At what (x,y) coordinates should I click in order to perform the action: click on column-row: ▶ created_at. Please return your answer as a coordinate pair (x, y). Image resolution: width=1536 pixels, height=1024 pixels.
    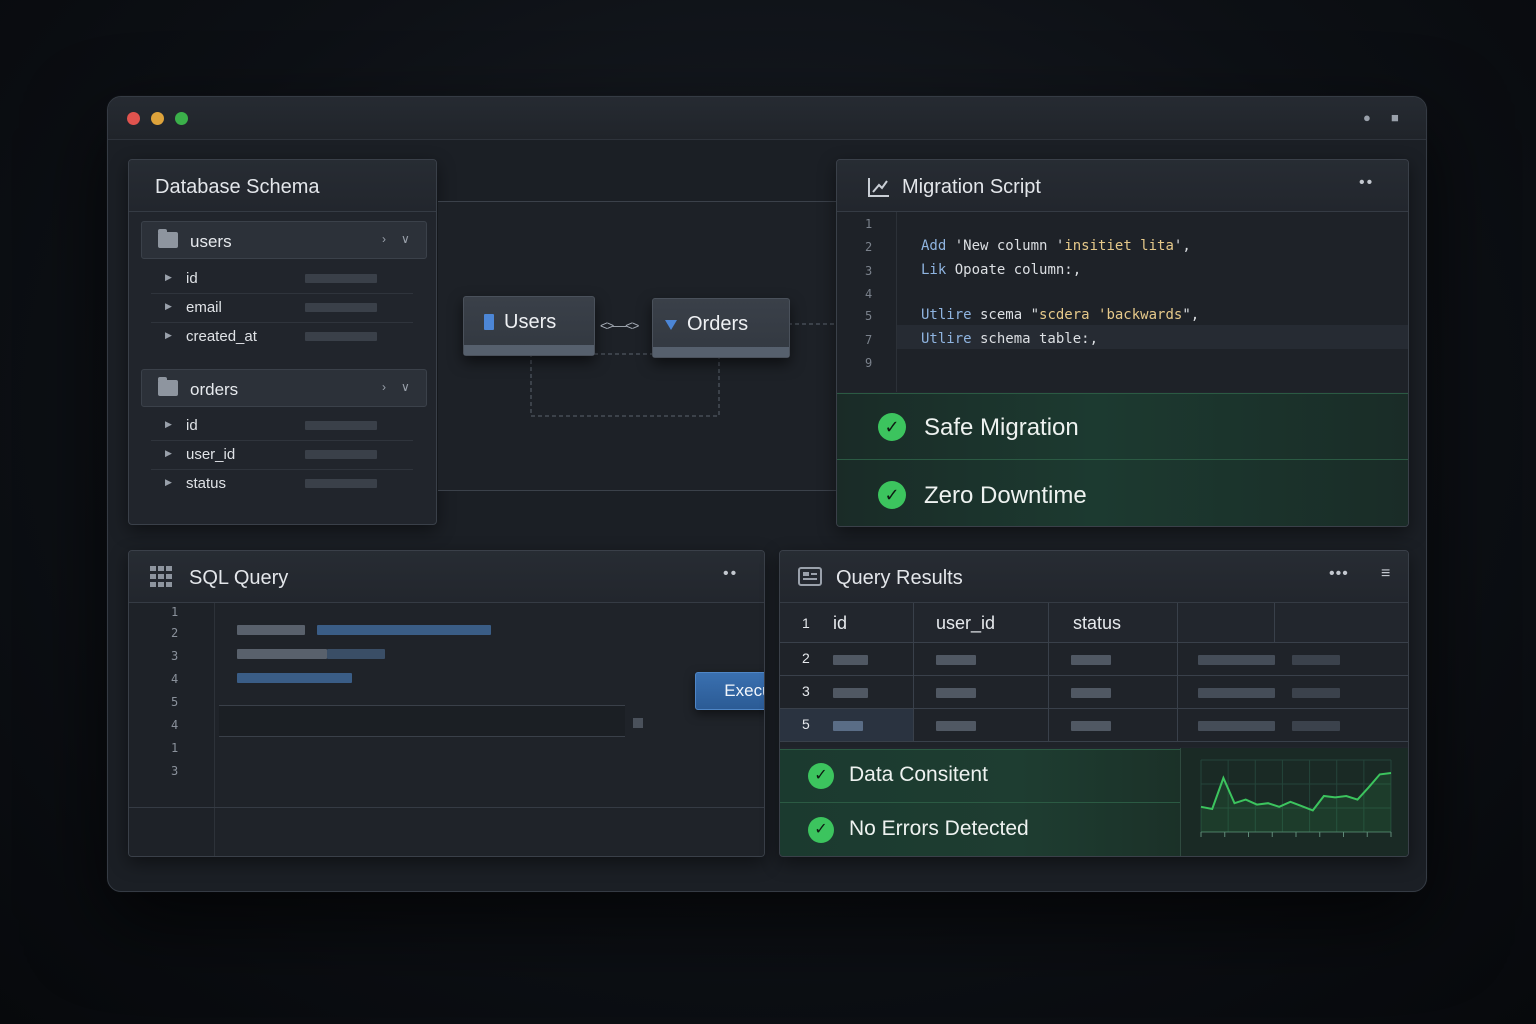
    Looking at the image, I should click on (282, 337).